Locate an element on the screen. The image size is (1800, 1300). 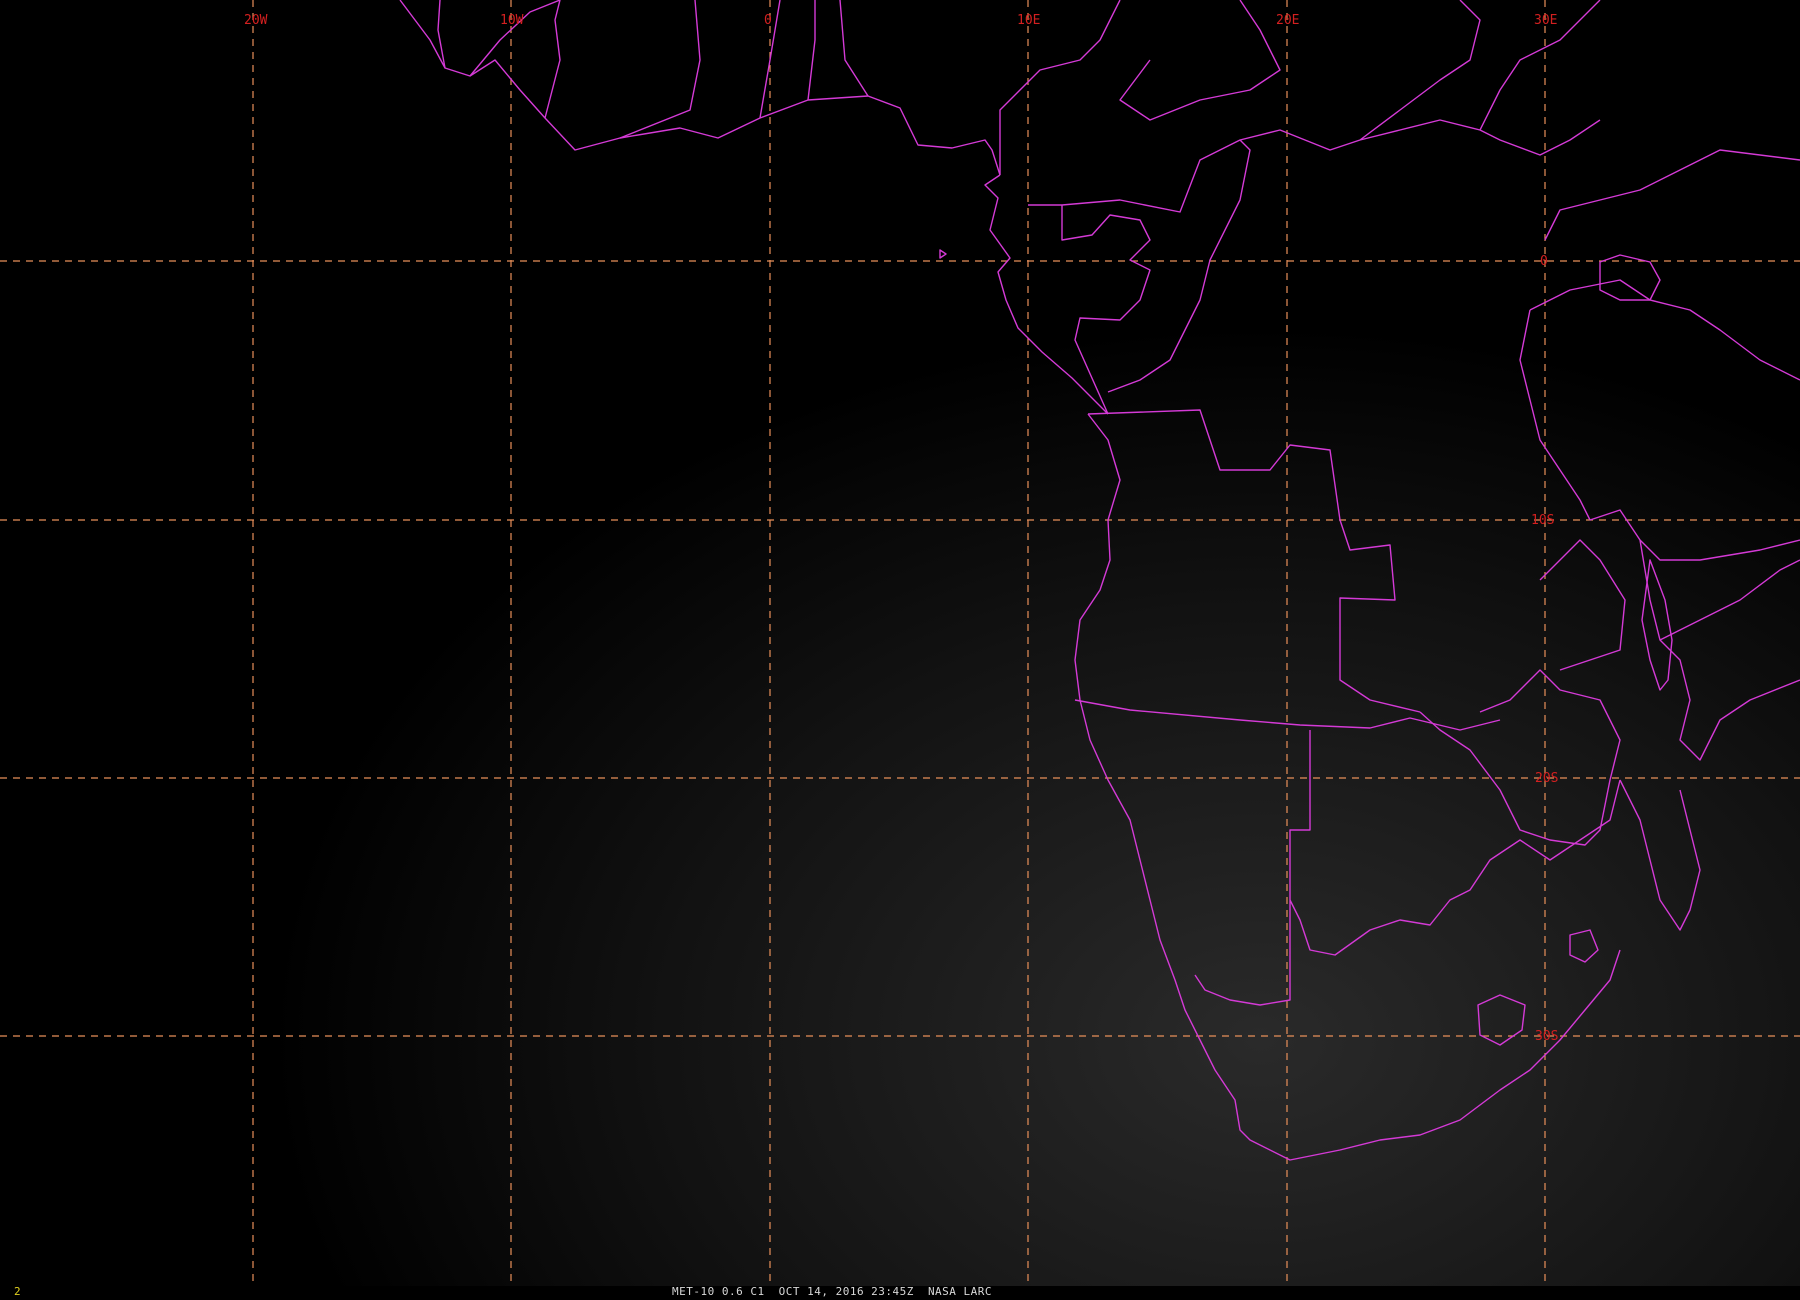
caption-source: NASA LARC is located at coordinates (960, 1291).